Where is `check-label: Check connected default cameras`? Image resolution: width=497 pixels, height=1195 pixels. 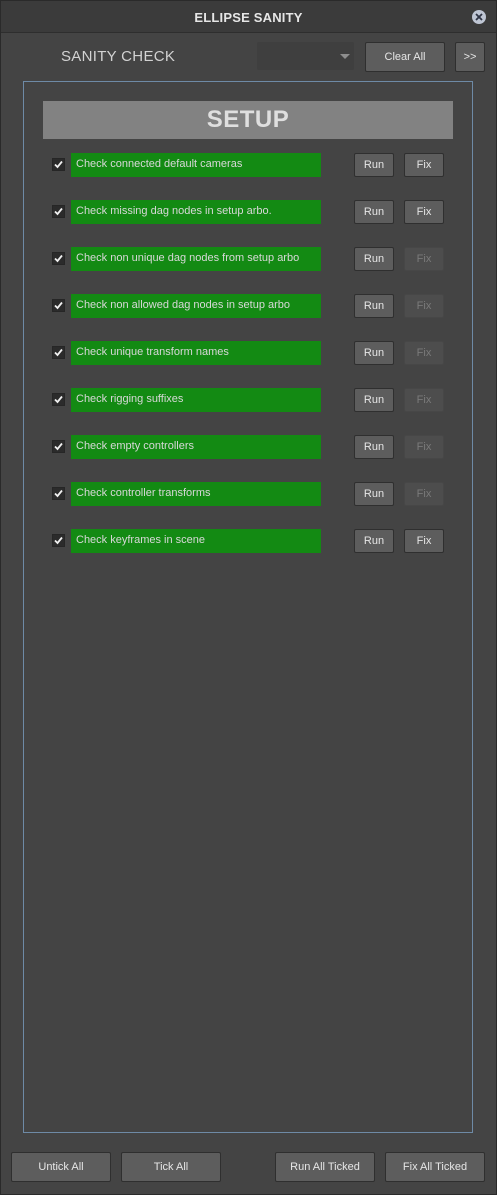
check-label: Check connected default cameras is located at coordinates (196, 165).